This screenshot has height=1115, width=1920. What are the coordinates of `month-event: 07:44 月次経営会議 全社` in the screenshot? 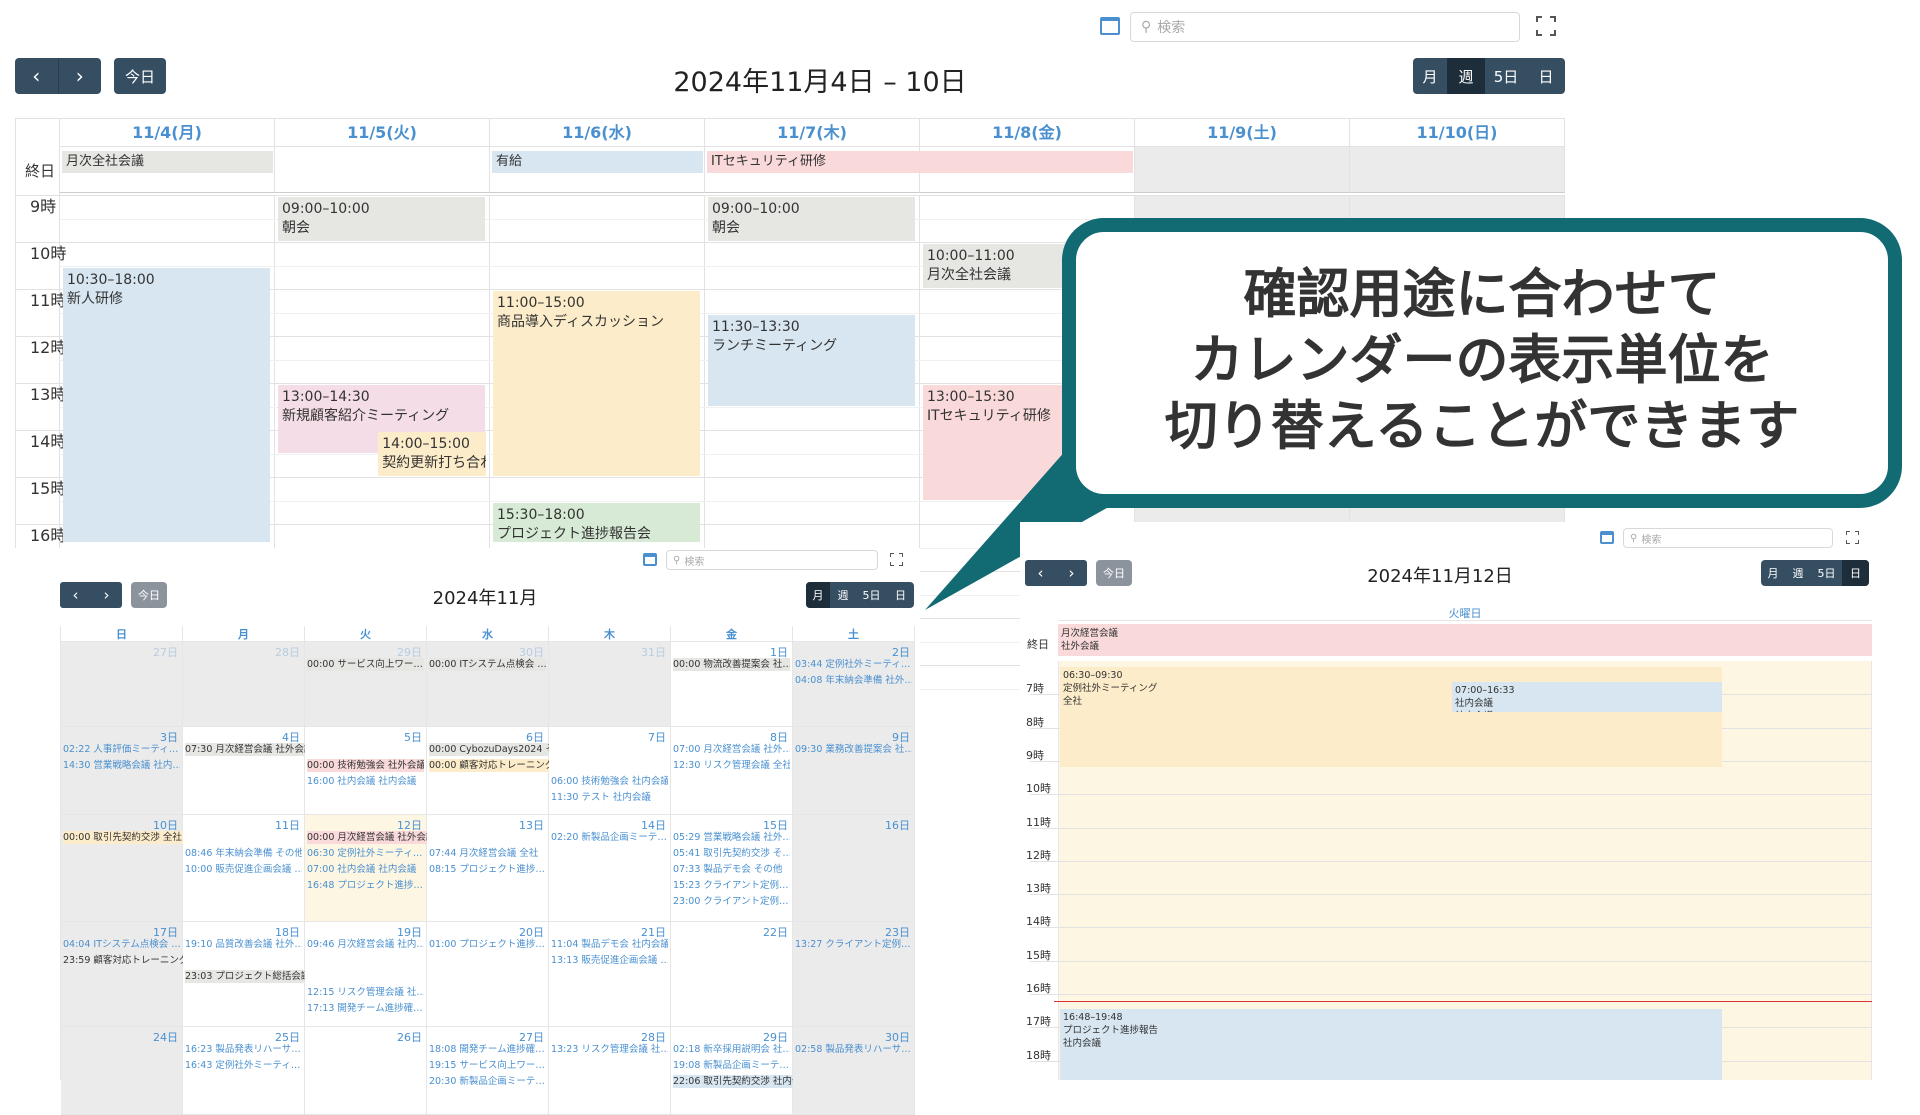 It's located at (487, 853).